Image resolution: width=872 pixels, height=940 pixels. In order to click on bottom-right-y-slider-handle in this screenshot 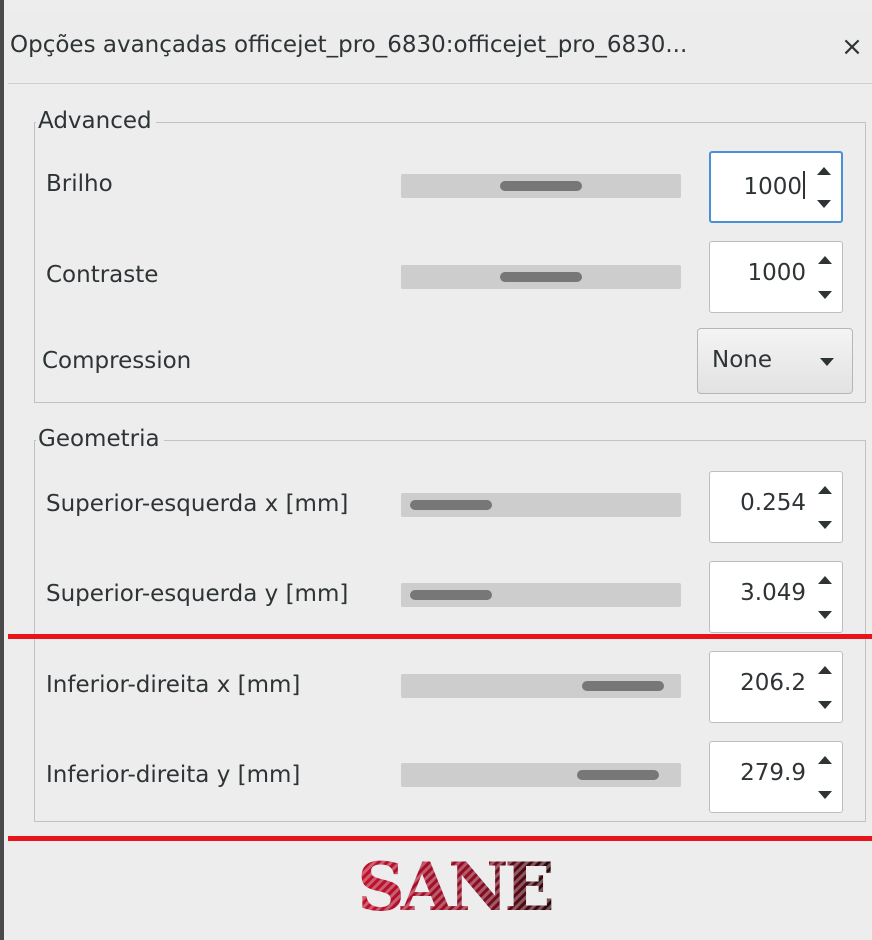, I will do `click(618, 775)`.